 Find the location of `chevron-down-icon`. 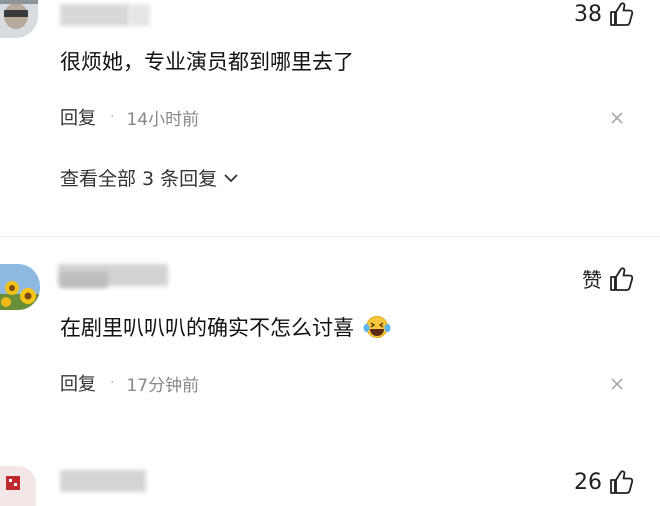

chevron-down-icon is located at coordinates (231, 177).